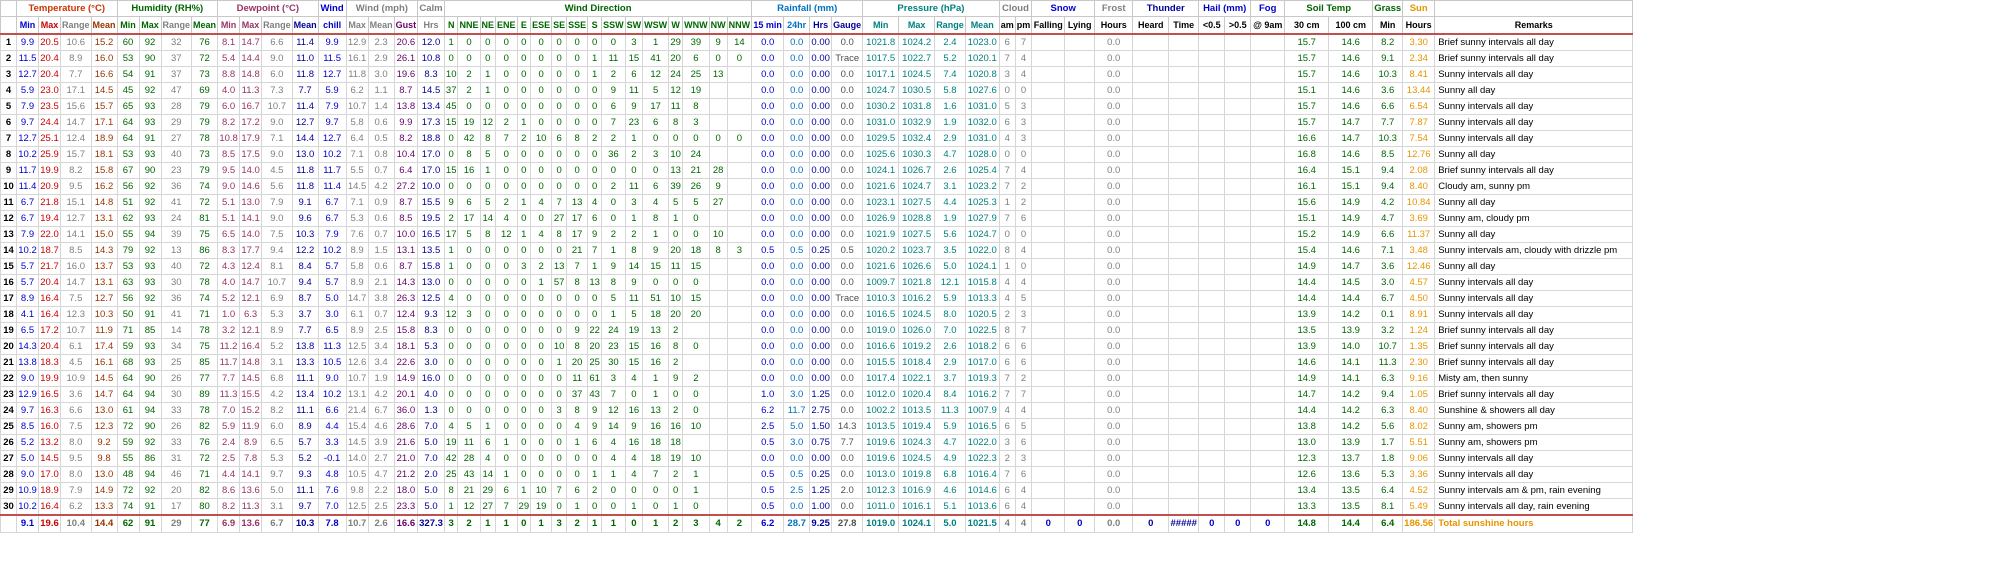 The image size is (1996, 565). I want to click on temp-cell: 4.5, so click(76, 362).